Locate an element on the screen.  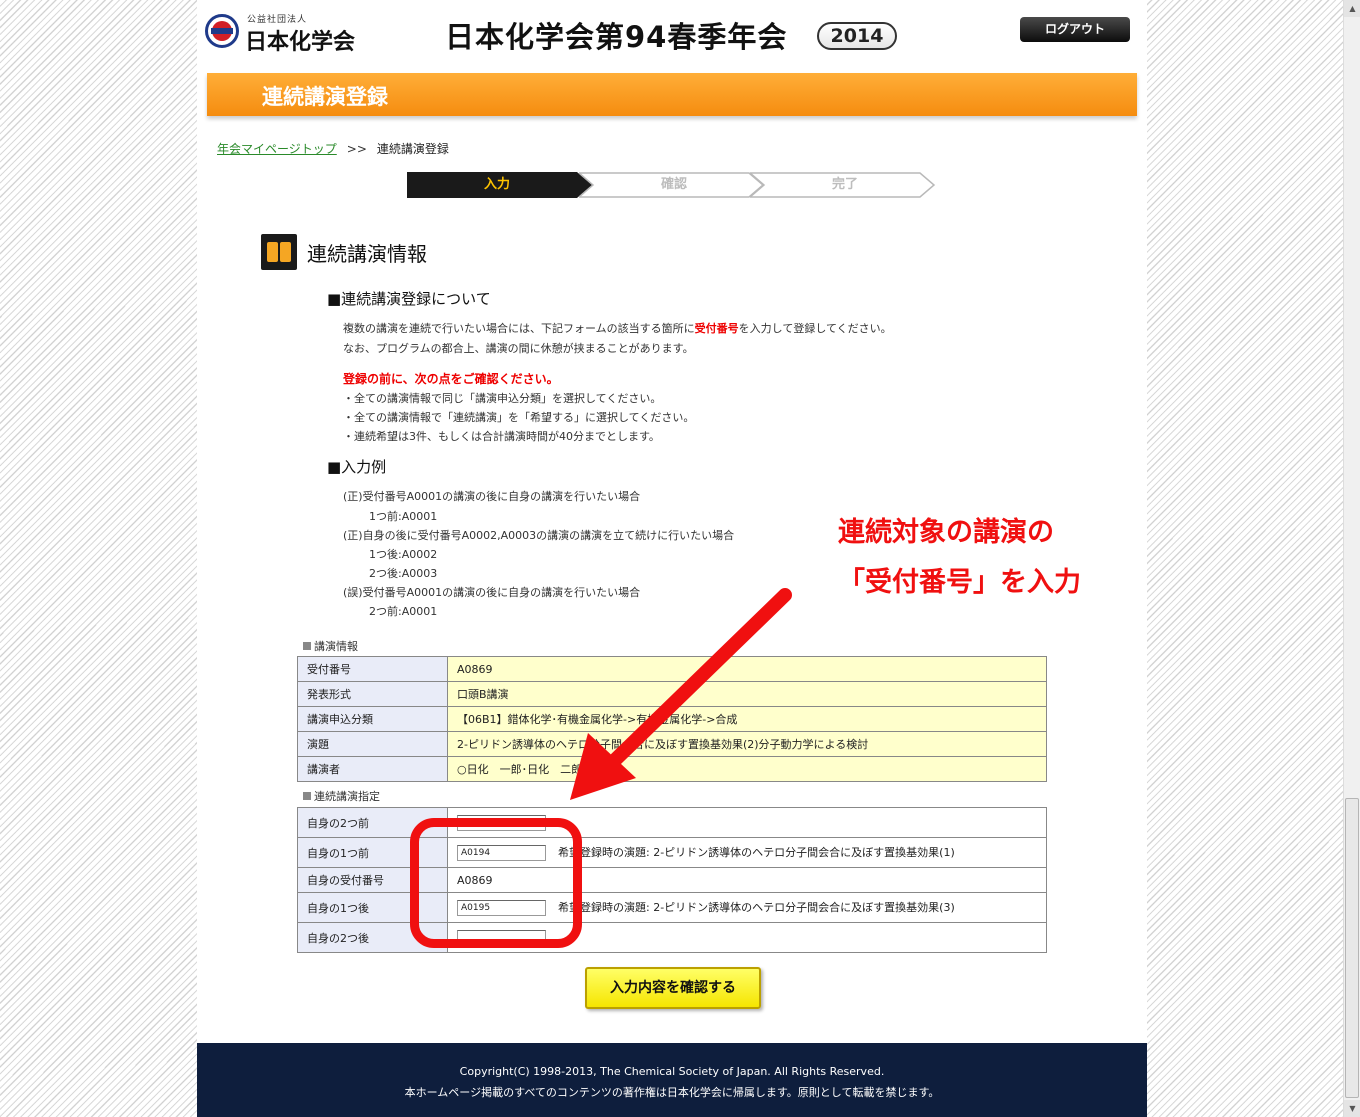
breadcrumb: 年会マイページトップ >> 連続講演登録 is located at coordinates (333, 148).